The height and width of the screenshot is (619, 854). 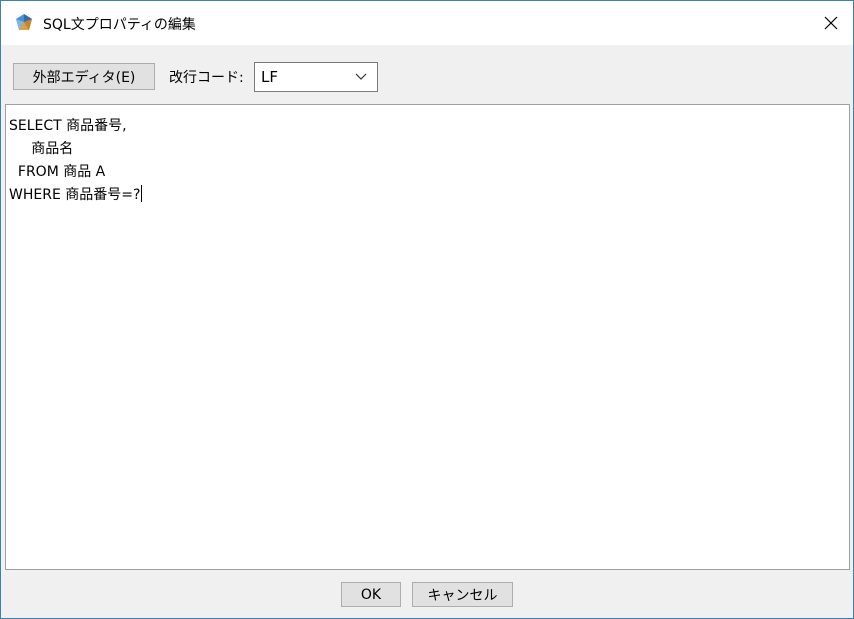 I want to click on line-ending-select: LF, so click(x=316, y=77).